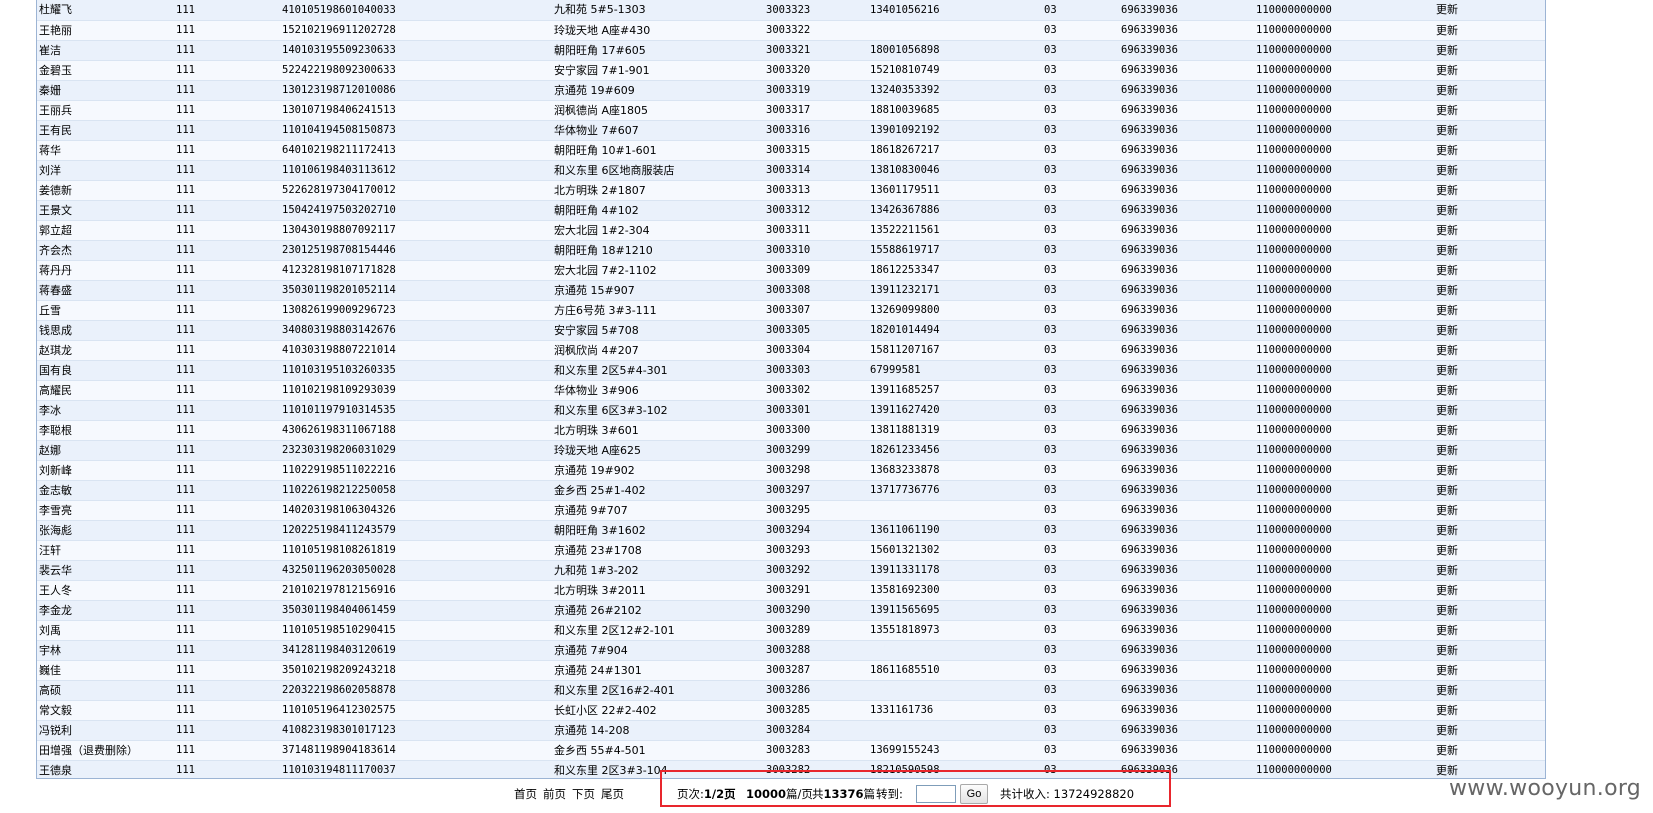  Describe the element at coordinates (612, 794) in the screenshot. I see `last-page-link: 尾页` at that location.